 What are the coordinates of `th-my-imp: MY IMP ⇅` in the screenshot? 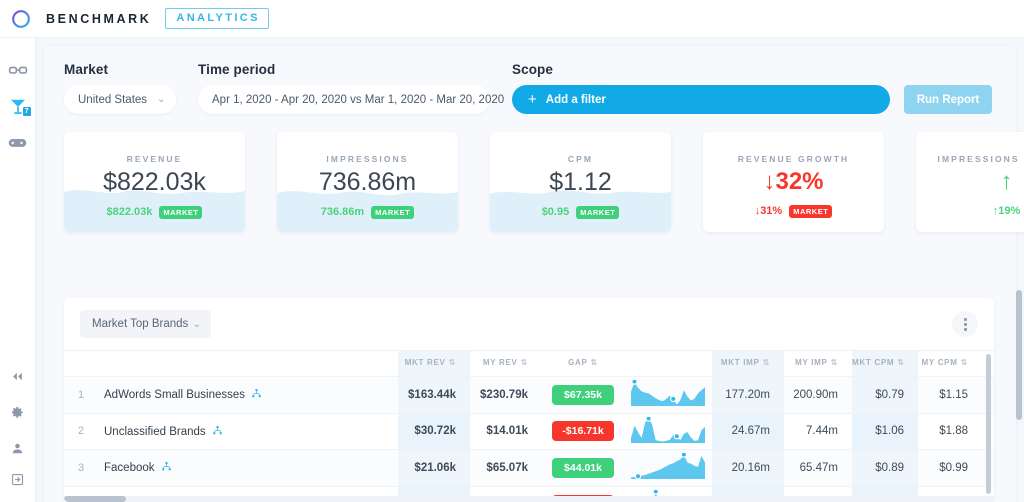 It's located at (818, 363).